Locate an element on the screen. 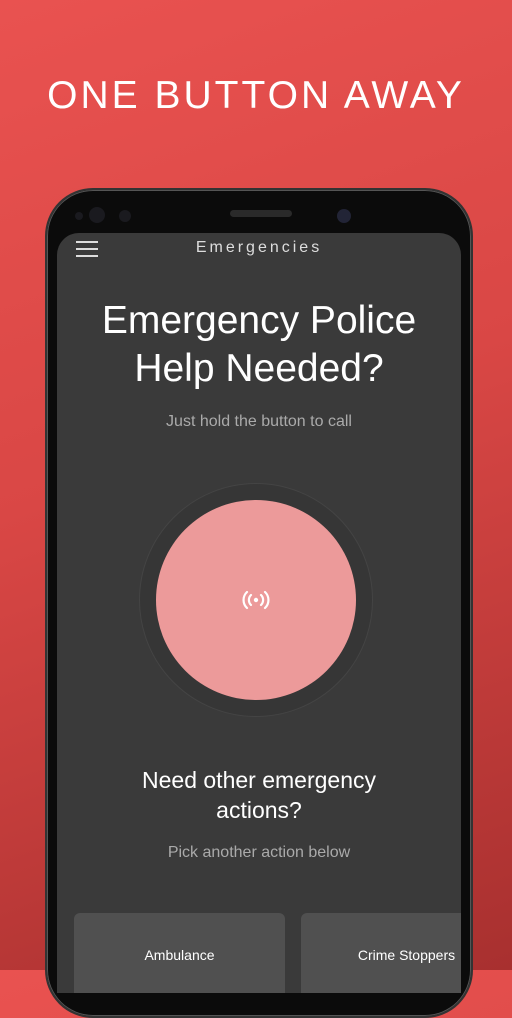  app-bar: Emergencies is located at coordinates (259, 248).